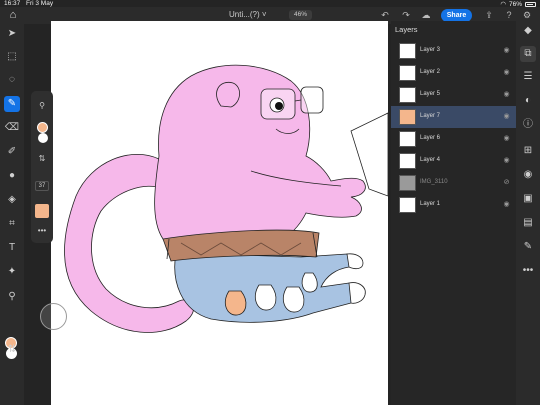 Image resolution: width=540 pixels, height=405 pixels. What do you see at coordinates (528, 54) in the screenshot?
I see `add-layer-icon: ⧉` at bounding box center [528, 54].